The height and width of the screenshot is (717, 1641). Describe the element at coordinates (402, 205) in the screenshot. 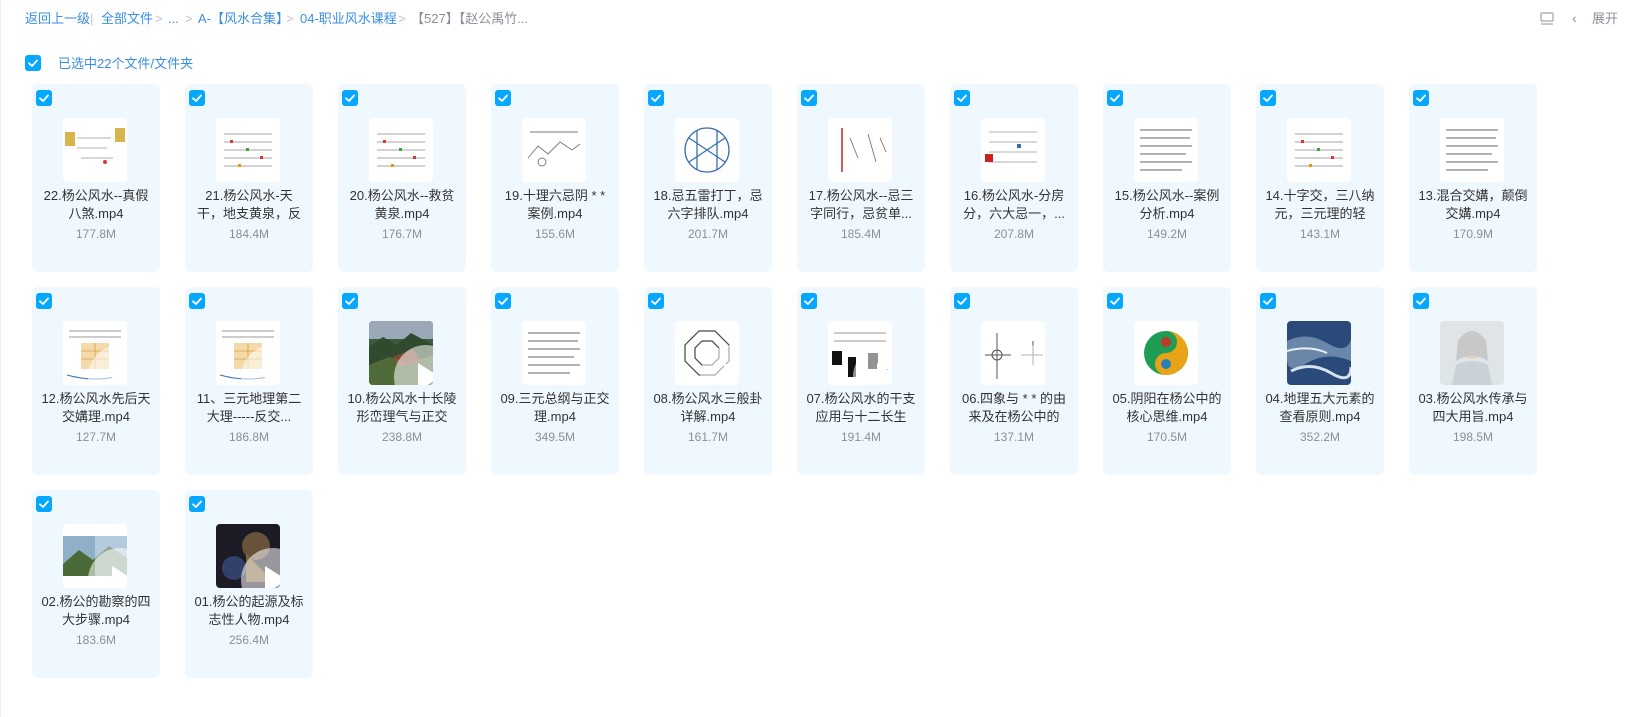

I see `file-name: 20.杨公风水--救贫黄泉.mp4` at that location.